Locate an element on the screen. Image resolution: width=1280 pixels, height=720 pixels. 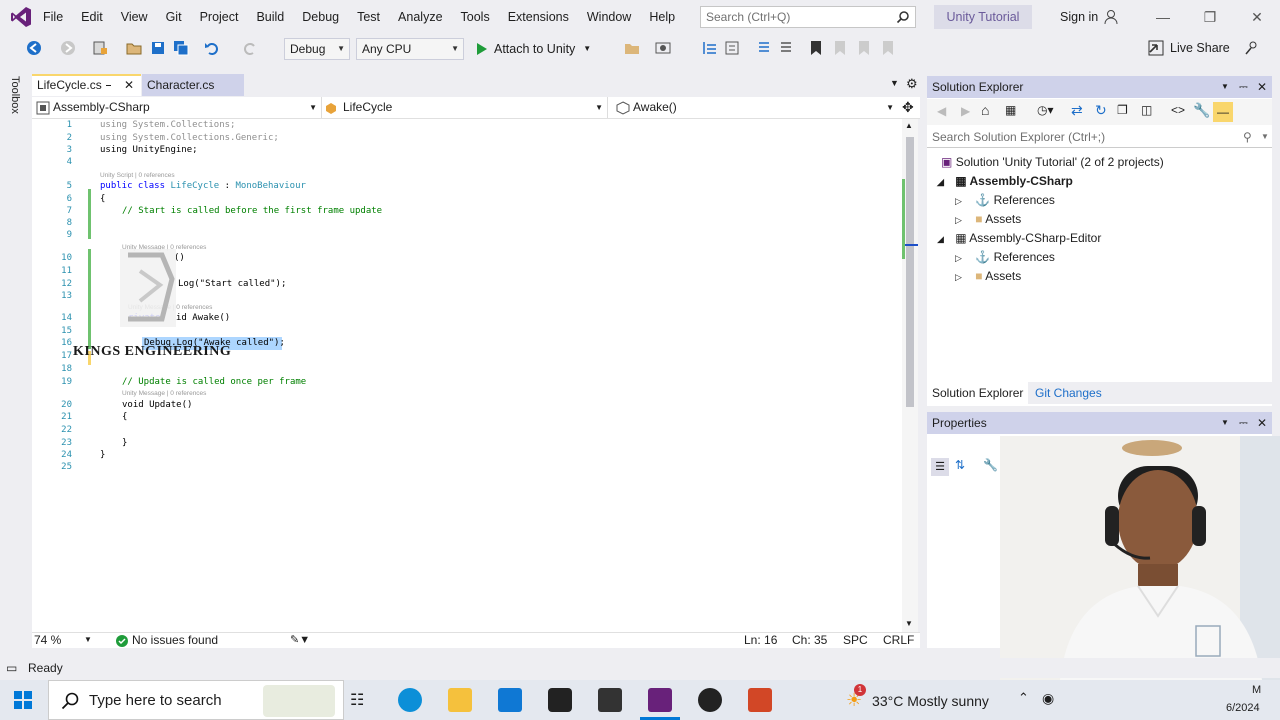
editor-vertical-scrollbar: ▲ ▼ is located at coordinates (910, 375).